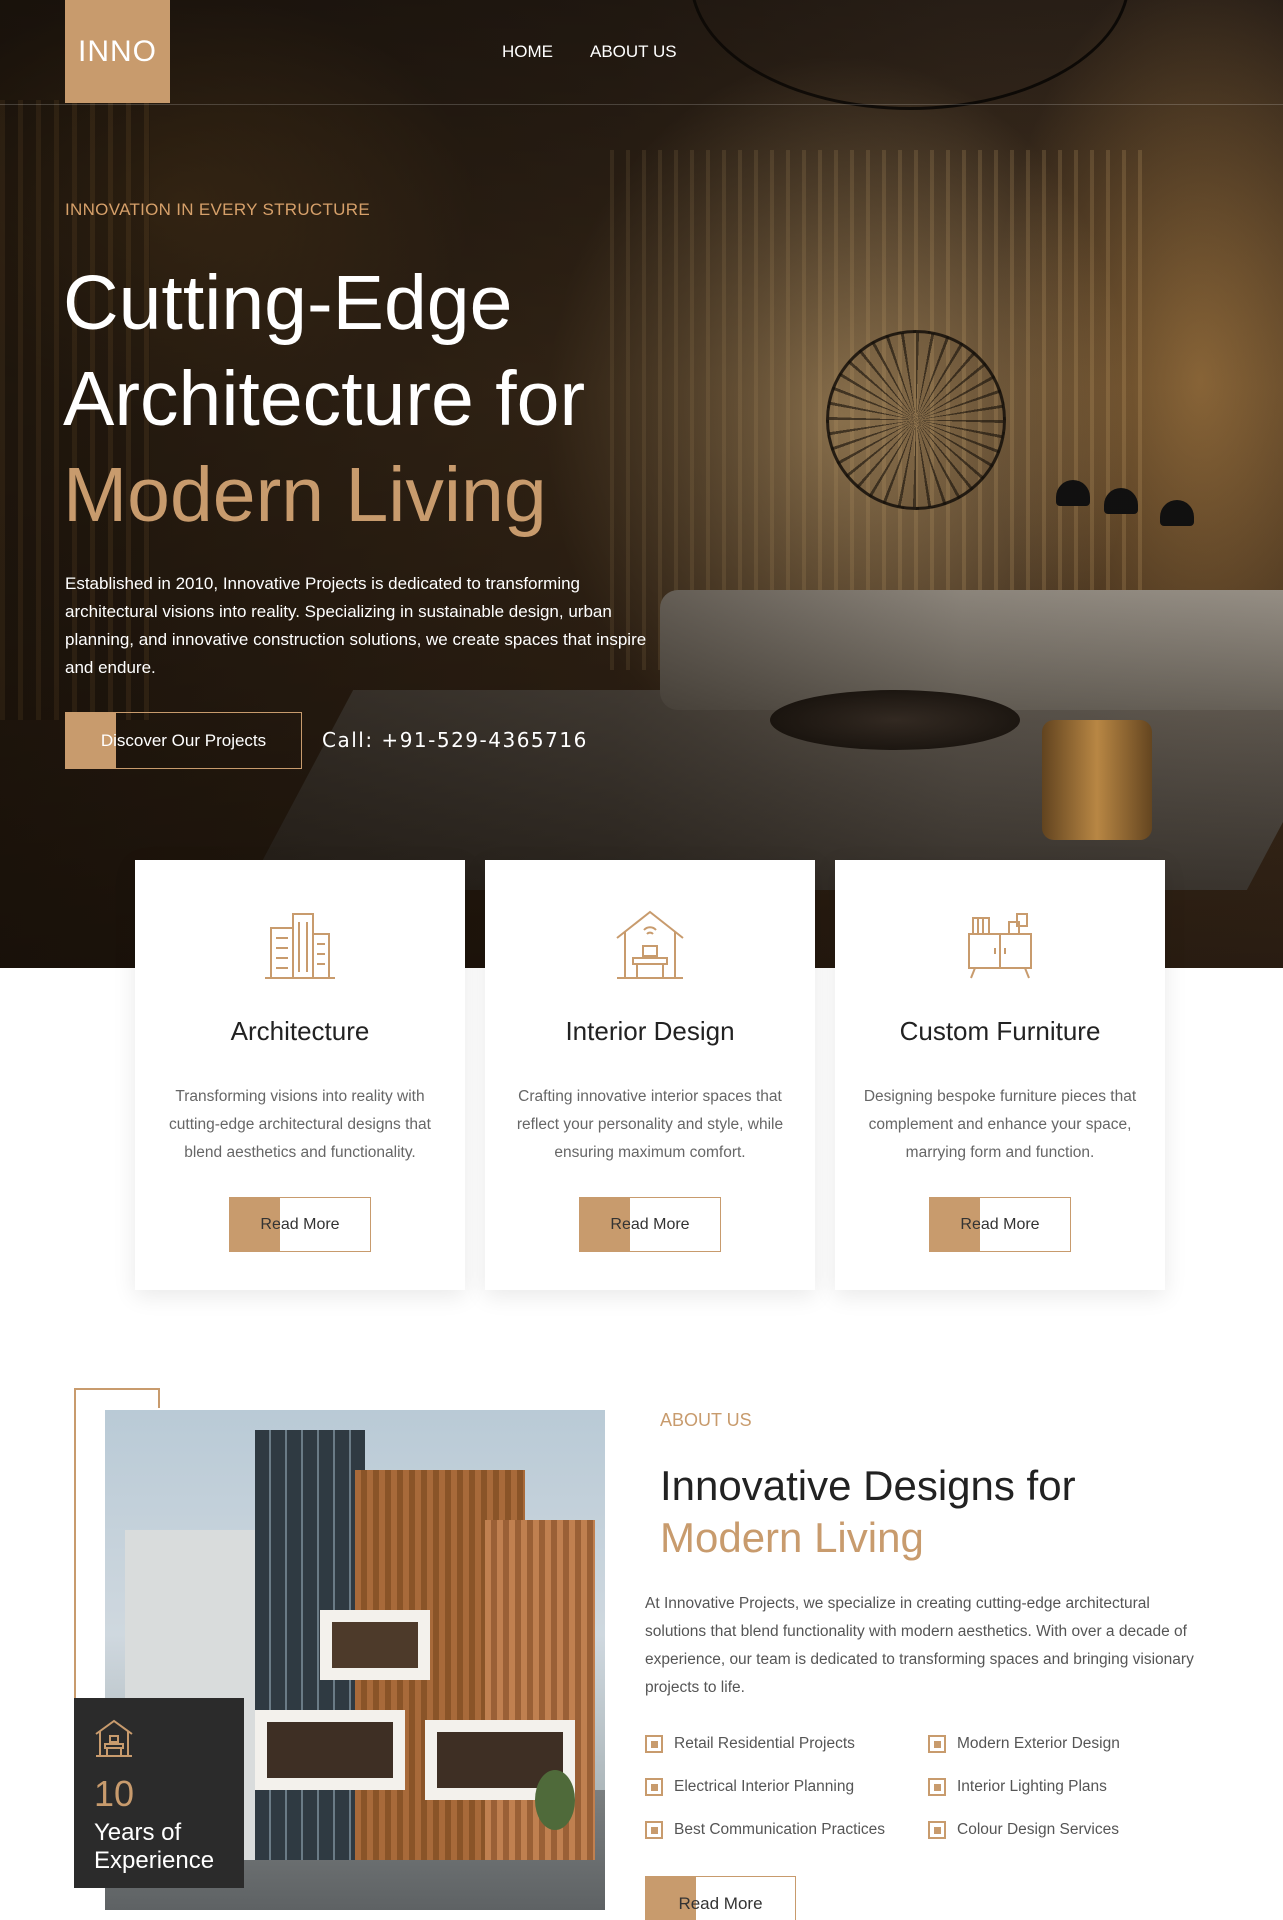  Describe the element at coordinates (217, 209) in the screenshot. I see `hero-eyebrow: INNOVATION IN EVERY STRUCTURE` at that location.